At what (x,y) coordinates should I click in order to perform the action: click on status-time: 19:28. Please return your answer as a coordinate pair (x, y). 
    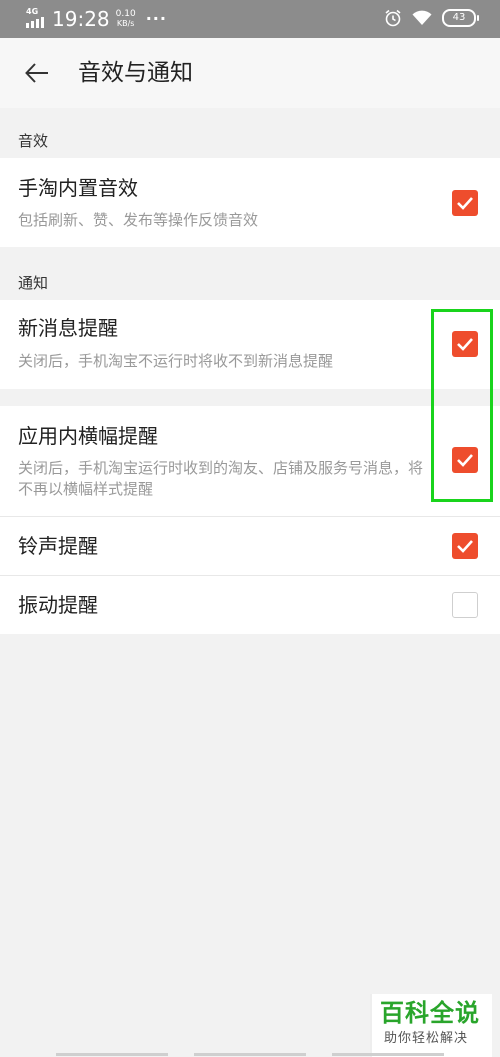
    Looking at the image, I should click on (81, 19).